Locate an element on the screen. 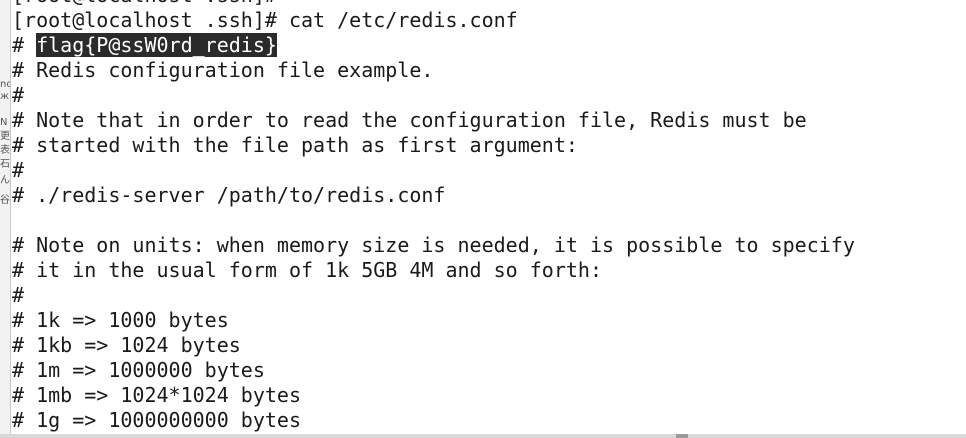 This screenshot has width=966, height=438. line-text: # ./redis-server /path/to/redis.conf is located at coordinates (229, 195).